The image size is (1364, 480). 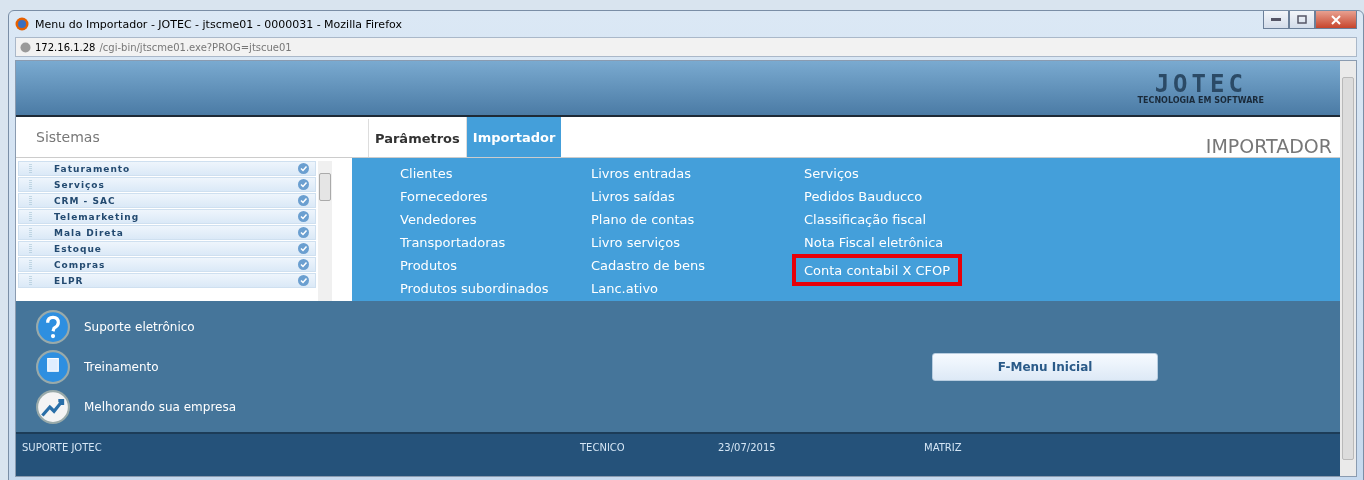 I want to click on address-bar: 172.16.1.28 /cgi-bin/jtscme01.exe?PROG=jtscue01, so click(x=686, y=47).